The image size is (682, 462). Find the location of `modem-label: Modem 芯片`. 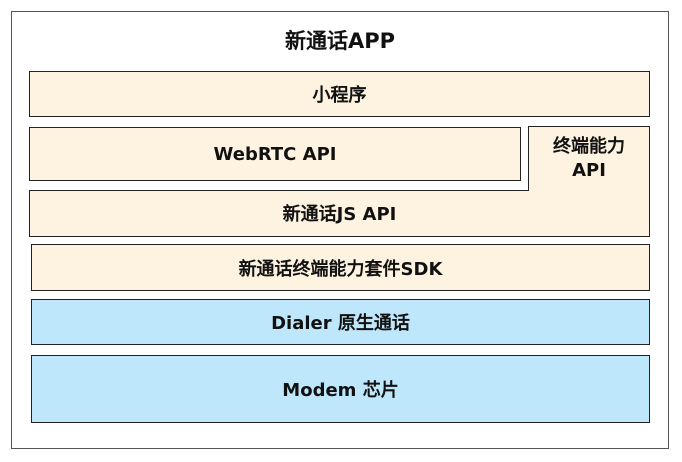

modem-label: Modem 芯片 is located at coordinates (340, 390).